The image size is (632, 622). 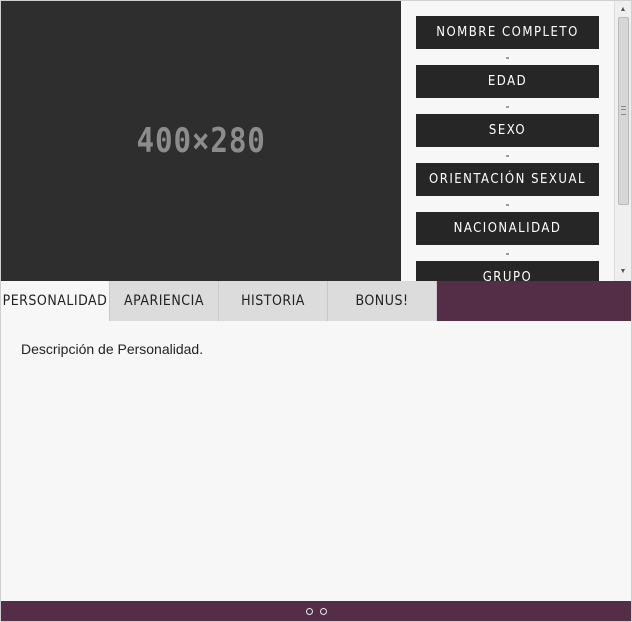 What do you see at coordinates (55, 301) in the screenshot?
I see `tab-personalidad: PERSONALIDAD` at bounding box center [55, 301].